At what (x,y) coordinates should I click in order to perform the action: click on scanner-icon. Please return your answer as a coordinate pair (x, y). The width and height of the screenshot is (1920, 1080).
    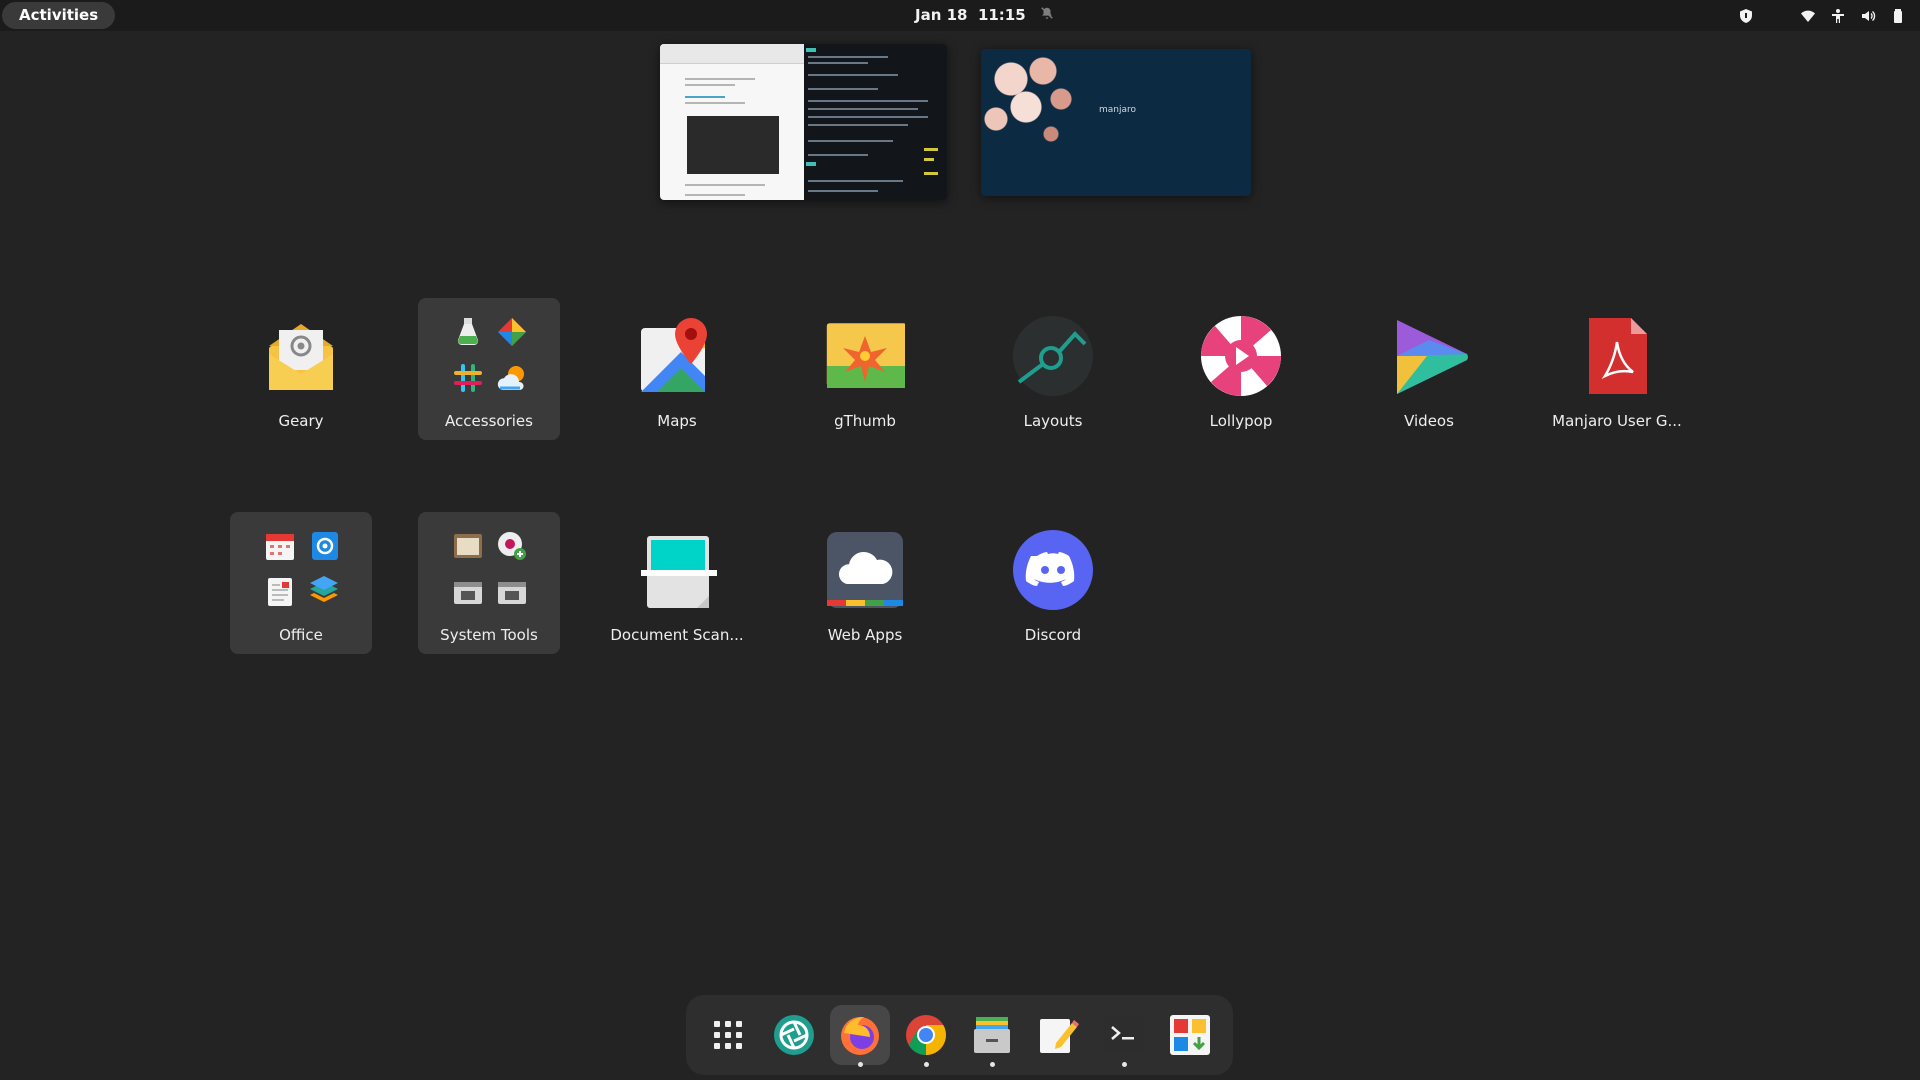
    Looking at the image, I should click on (679, 572).